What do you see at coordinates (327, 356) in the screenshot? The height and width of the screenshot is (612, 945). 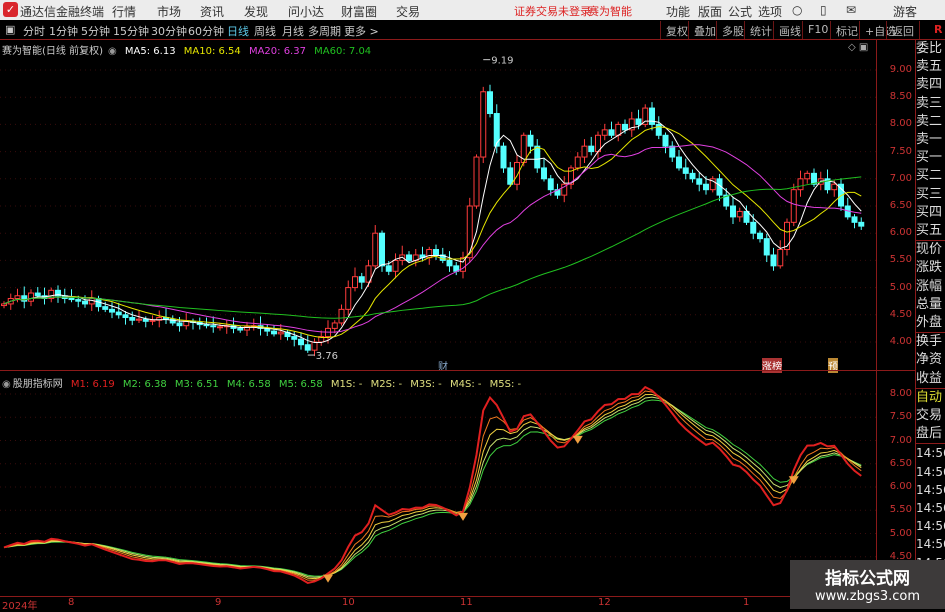 I see `low-price-label: 3.76` at bounding box center [327, 356].